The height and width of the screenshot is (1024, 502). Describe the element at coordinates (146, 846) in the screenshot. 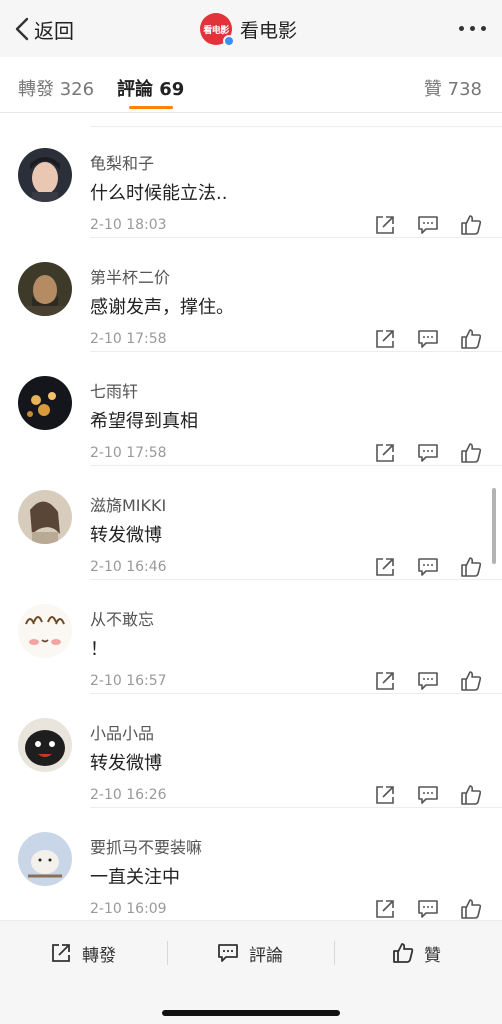

I see `commenter-name: 要抓马不要装嘛` at that location.